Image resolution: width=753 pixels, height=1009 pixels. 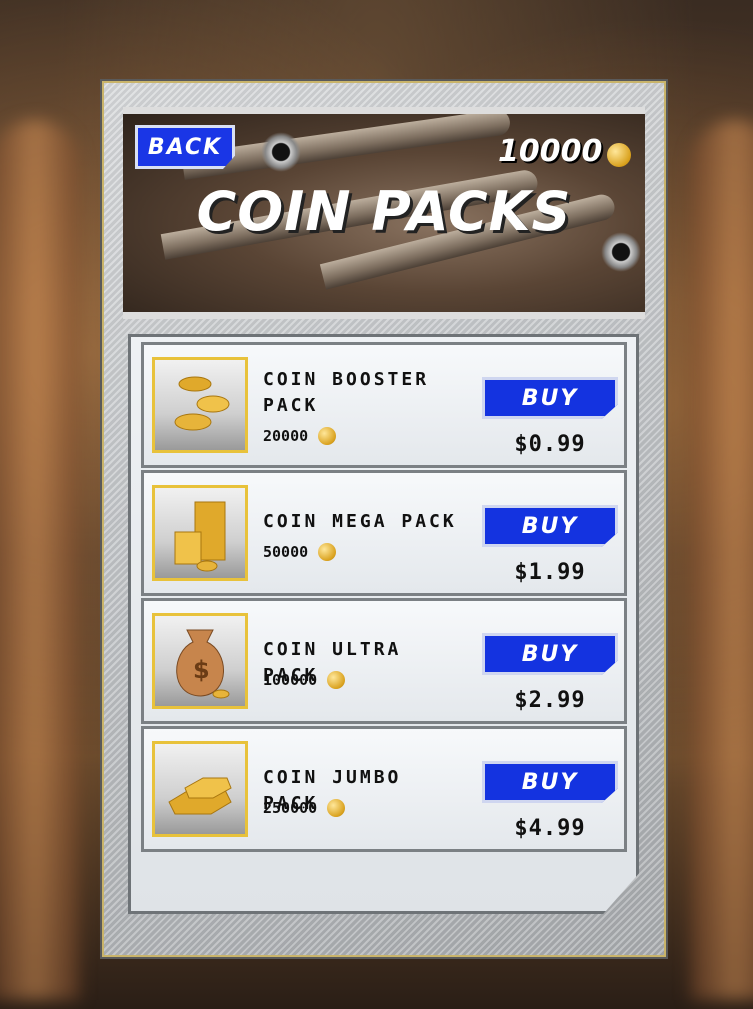 I want to click on pack-price: $0.99, so click(x=550, y=444).